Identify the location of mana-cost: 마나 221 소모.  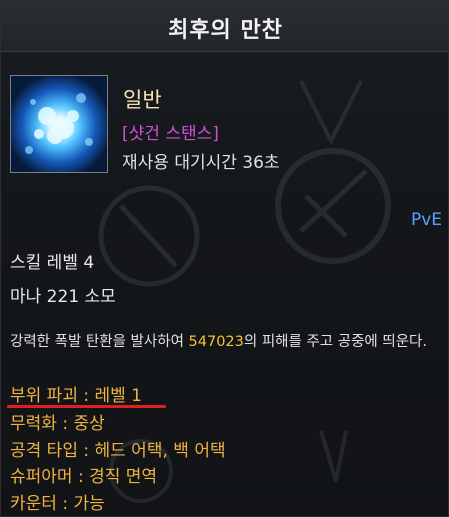
(63, 297).